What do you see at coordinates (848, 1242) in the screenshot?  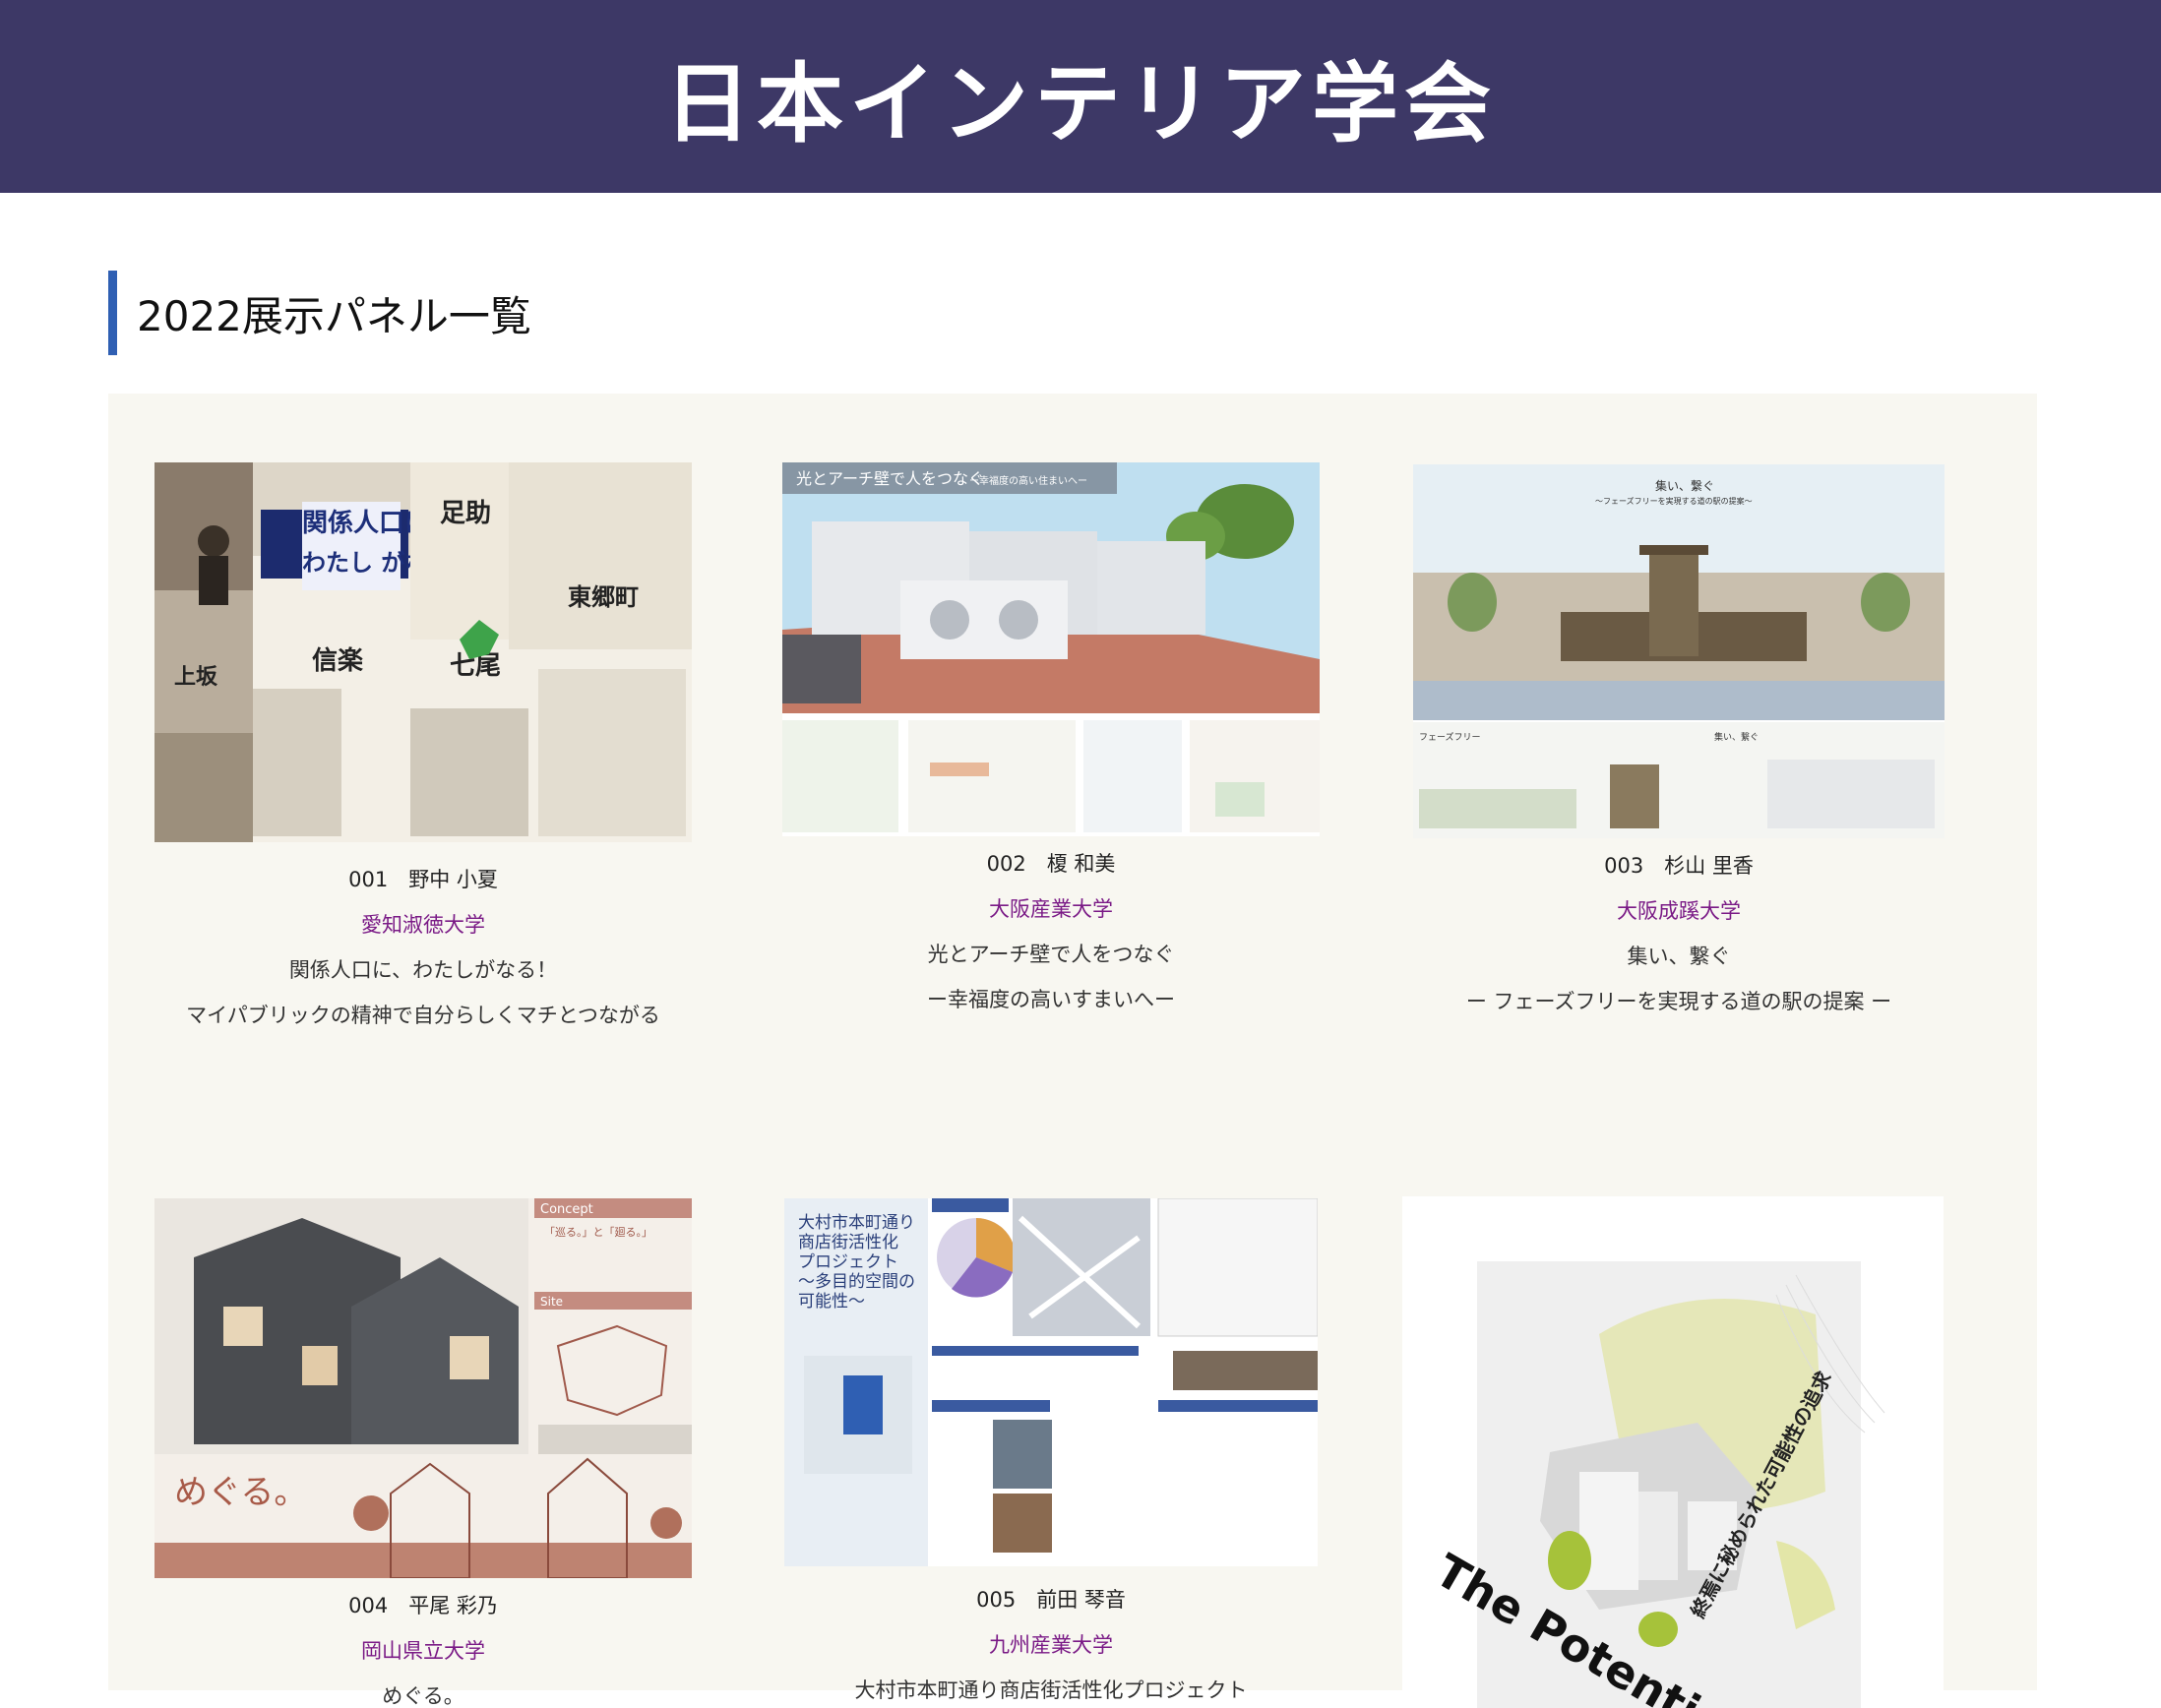 I see `panel-005-title-line2: 商店街活性化` at bounding box center [848, 1242].